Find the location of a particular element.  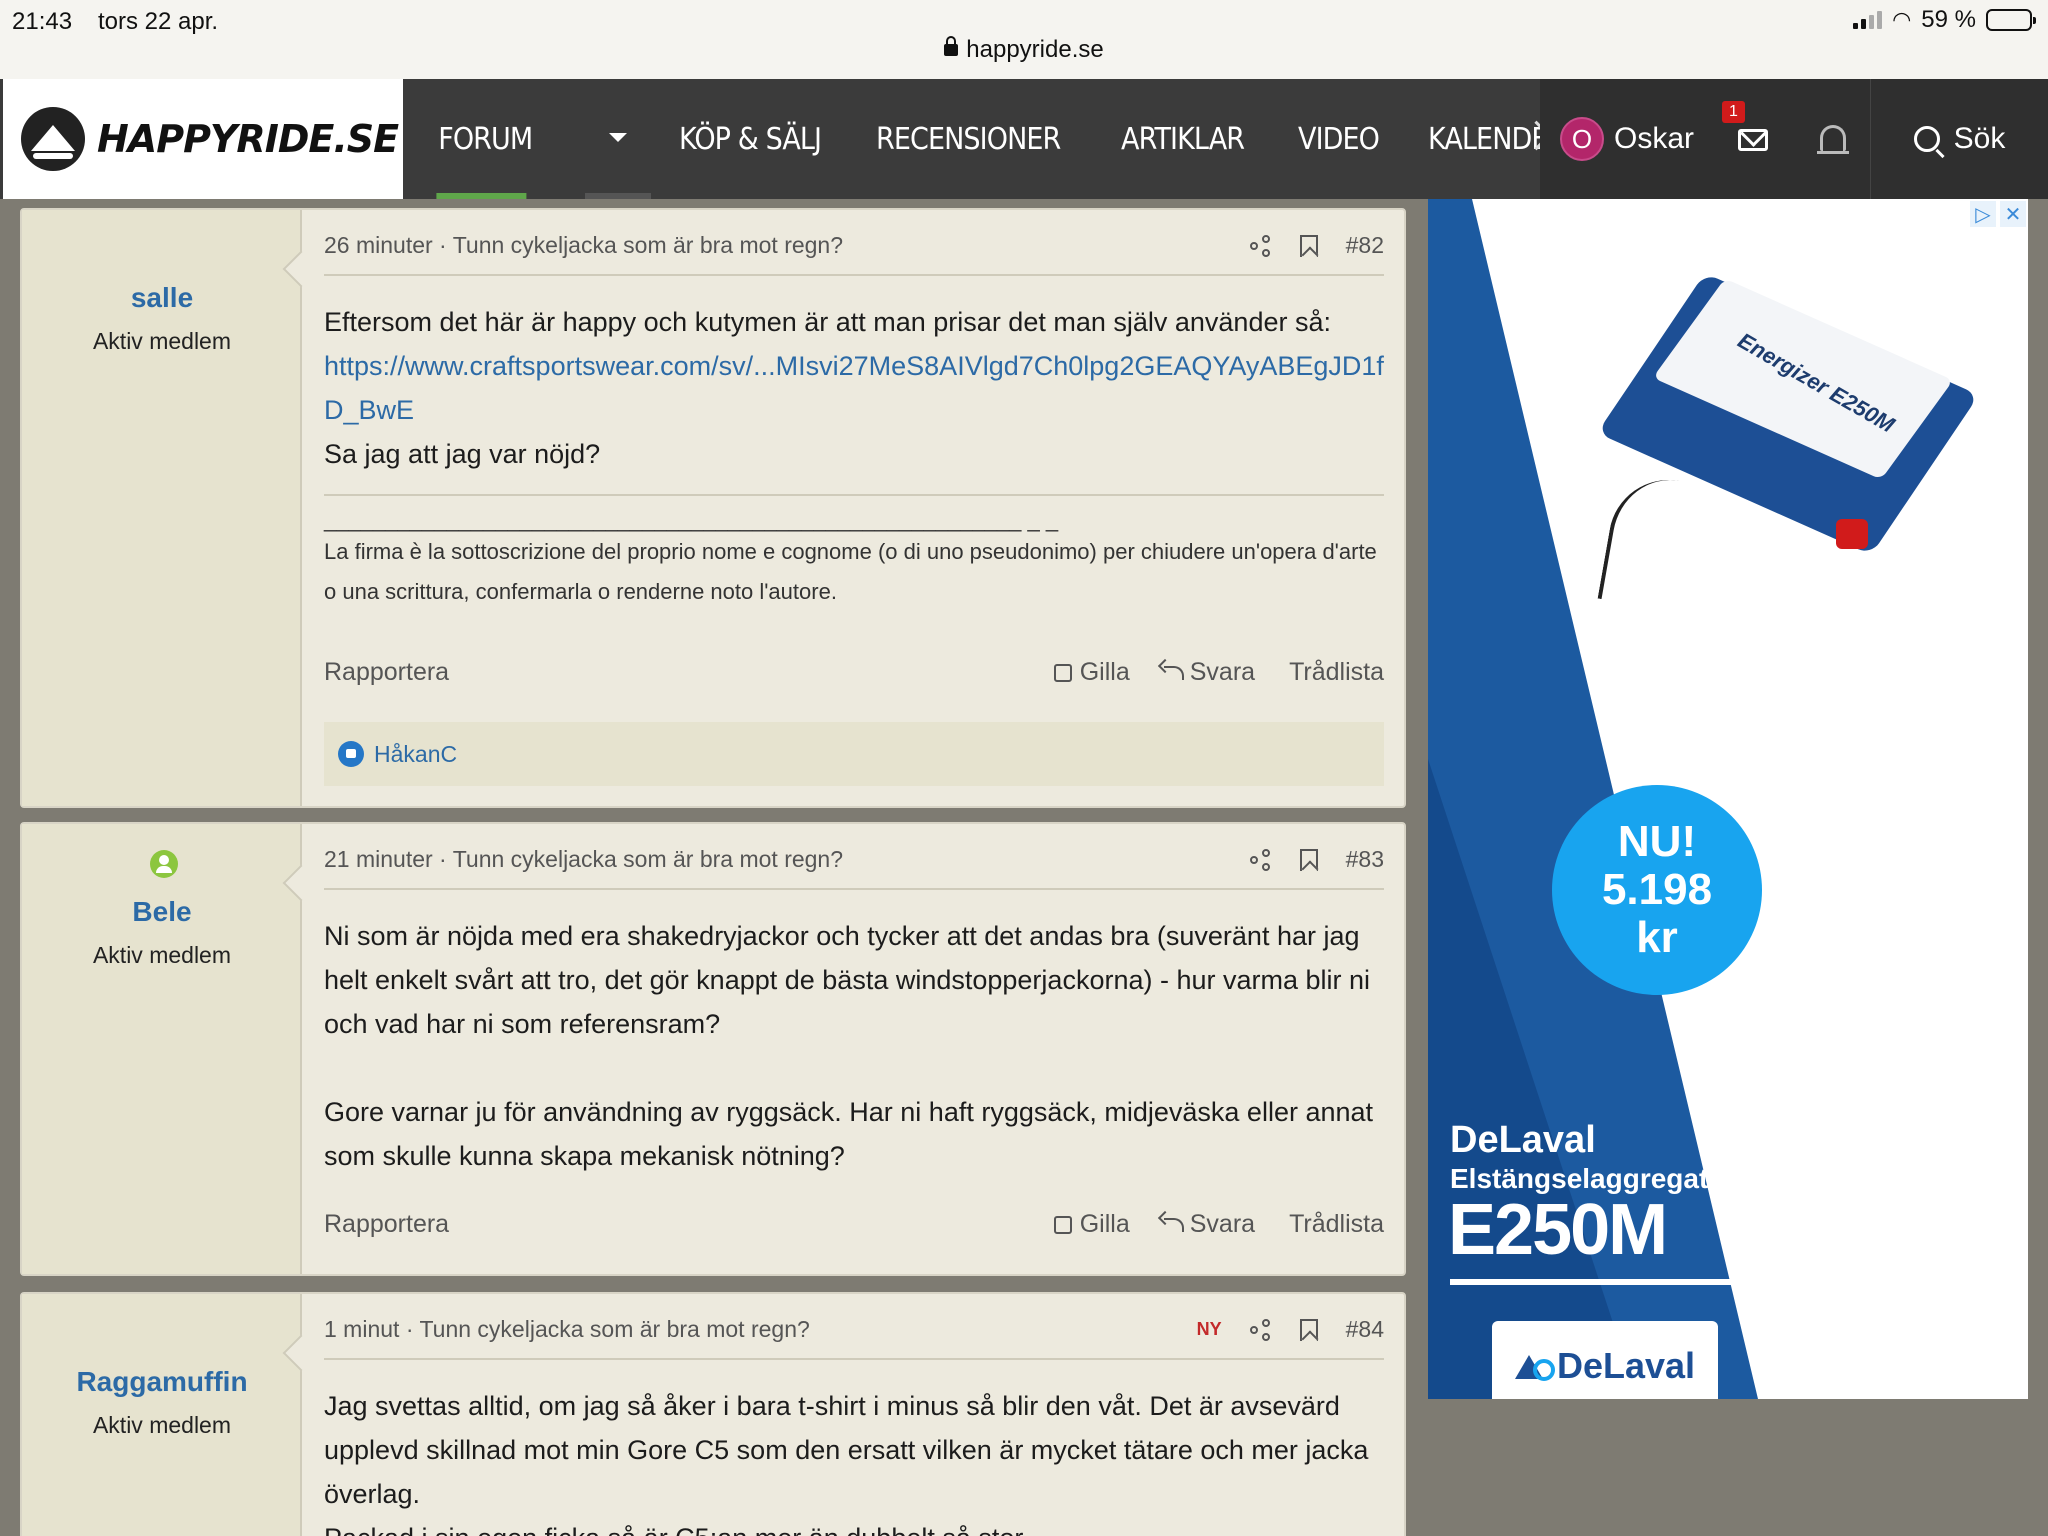

post-tools: NY #84 is located at coordinates (1290, 1329).